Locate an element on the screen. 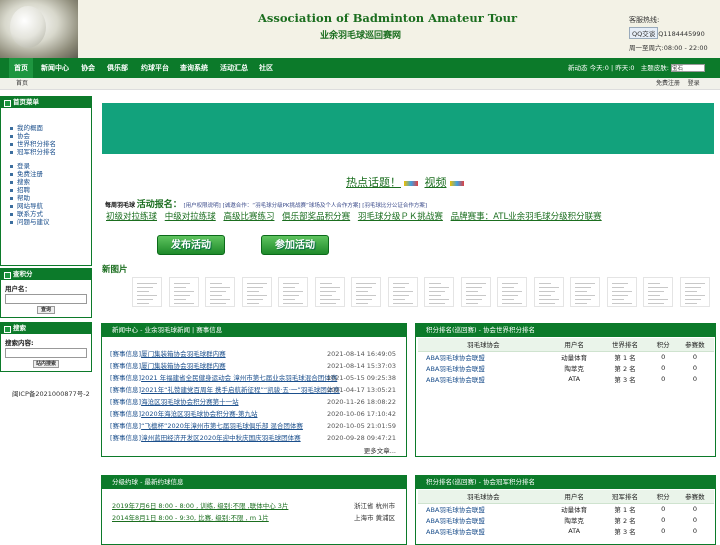 The width and height of the screenshot is (720, 545). search-label: 搜索内容: is located at coordinates (19, 343).